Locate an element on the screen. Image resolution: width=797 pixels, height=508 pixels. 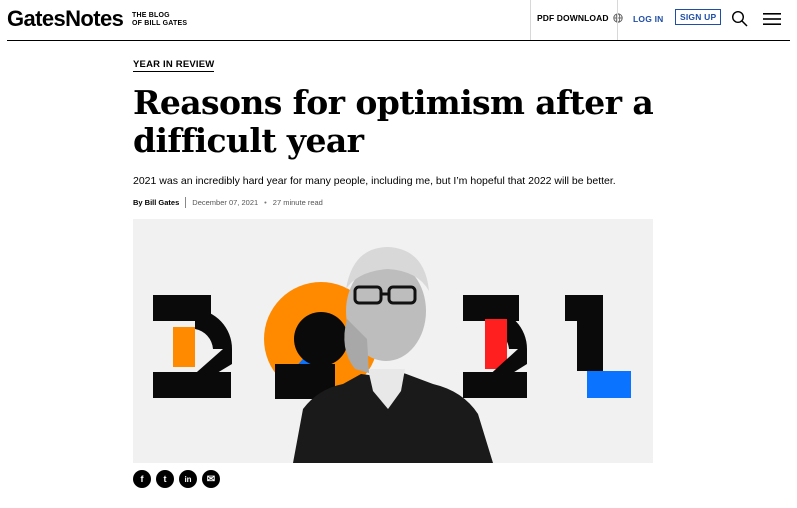
pdf-download-button: PDF DOWNLOAD is located at coordinates (580, 18).